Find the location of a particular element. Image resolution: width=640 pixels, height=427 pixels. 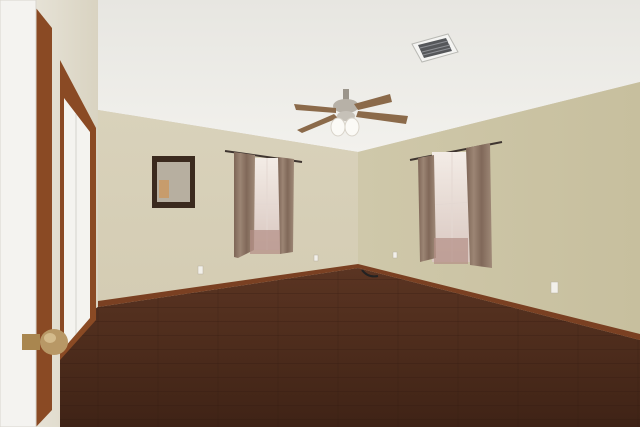

right-window-curtain-right is located at coordinates (479, 205).